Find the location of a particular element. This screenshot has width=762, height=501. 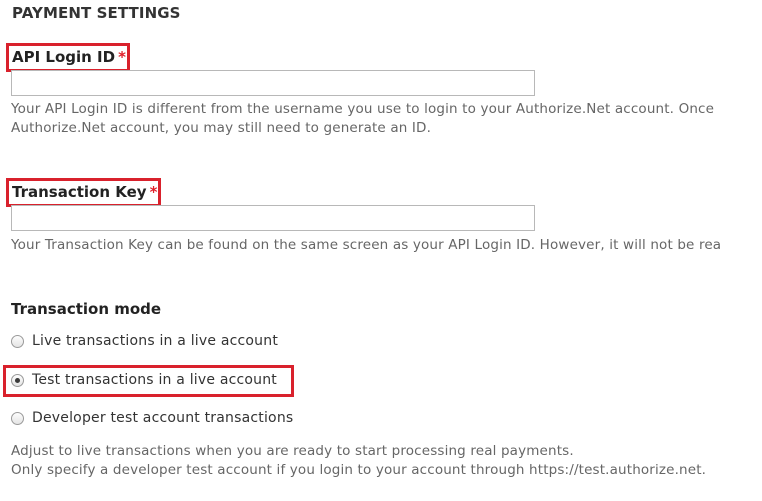

transaction-mode-heading: Transaction mode is located at coordinates (86, 309).